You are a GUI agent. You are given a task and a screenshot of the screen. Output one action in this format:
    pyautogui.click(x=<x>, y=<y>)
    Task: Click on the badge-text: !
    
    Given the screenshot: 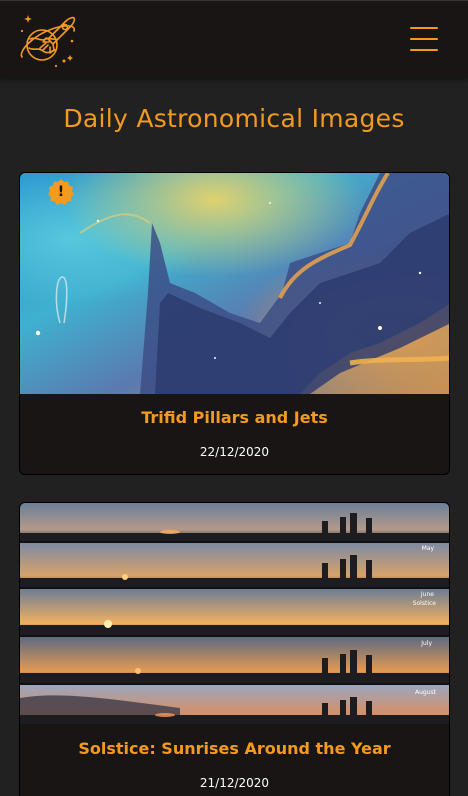 What is the action you would take?
    pyautogui.click(x=61, y=192)
    